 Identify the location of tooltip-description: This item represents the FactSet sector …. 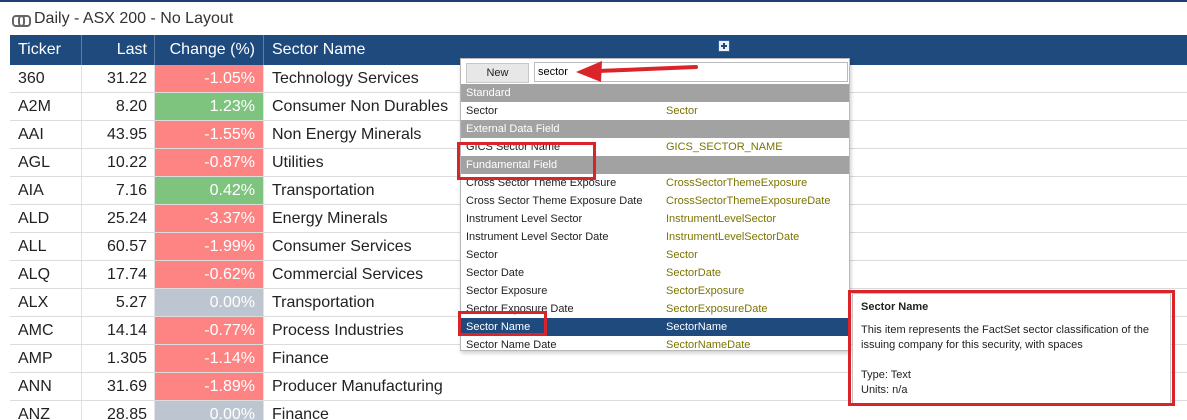
(1005, 337).